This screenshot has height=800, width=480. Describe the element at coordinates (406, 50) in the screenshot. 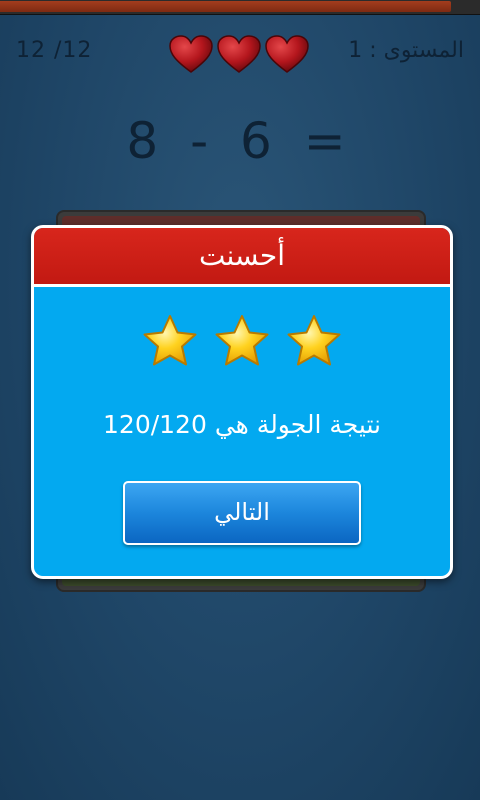

I see `level-label: المستوى : 1` at that location.